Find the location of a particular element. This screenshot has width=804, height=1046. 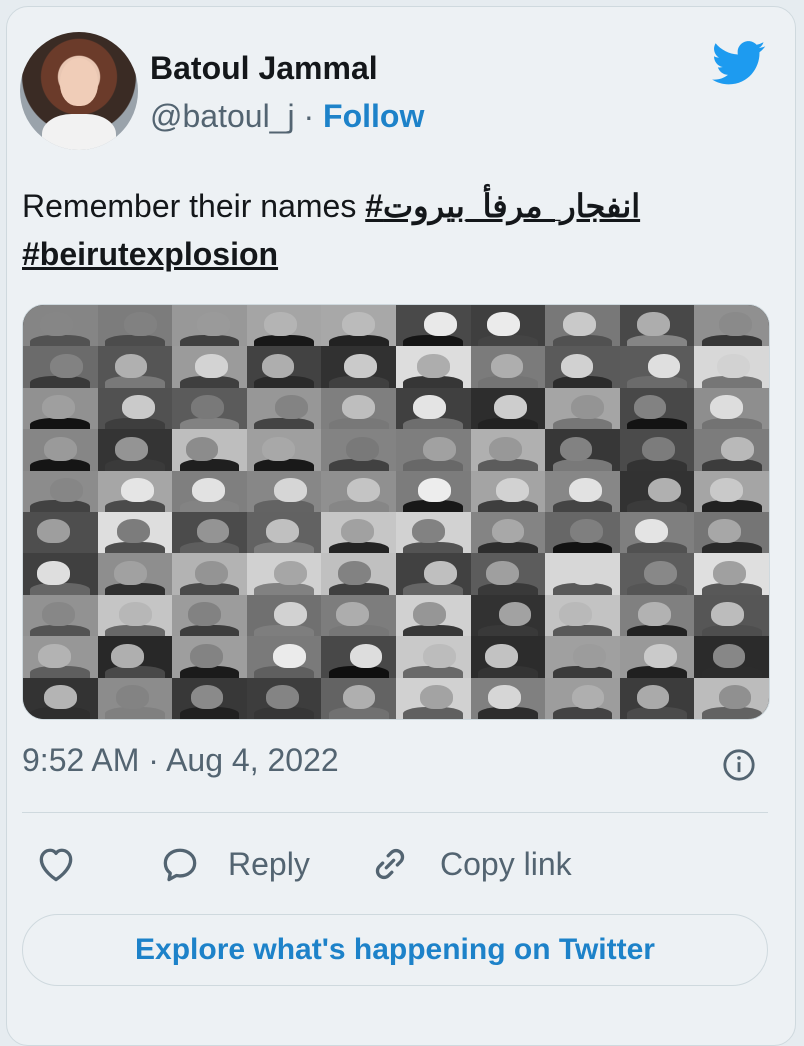

reply-button: Reply is located at coordinates (234, 864).